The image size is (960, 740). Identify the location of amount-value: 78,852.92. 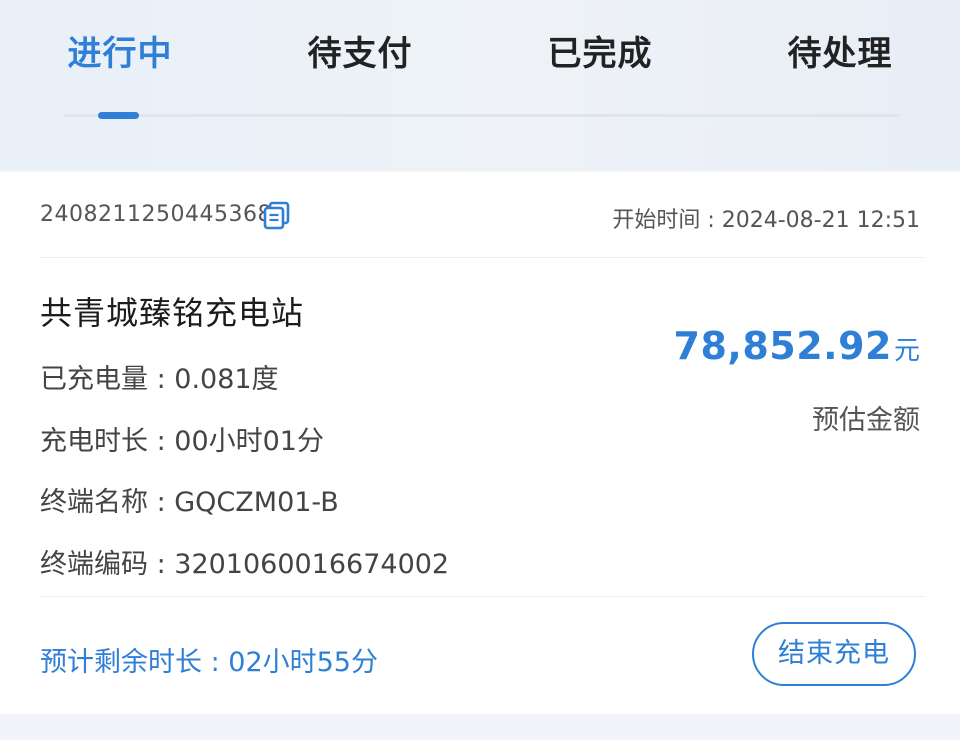
(782, 346).